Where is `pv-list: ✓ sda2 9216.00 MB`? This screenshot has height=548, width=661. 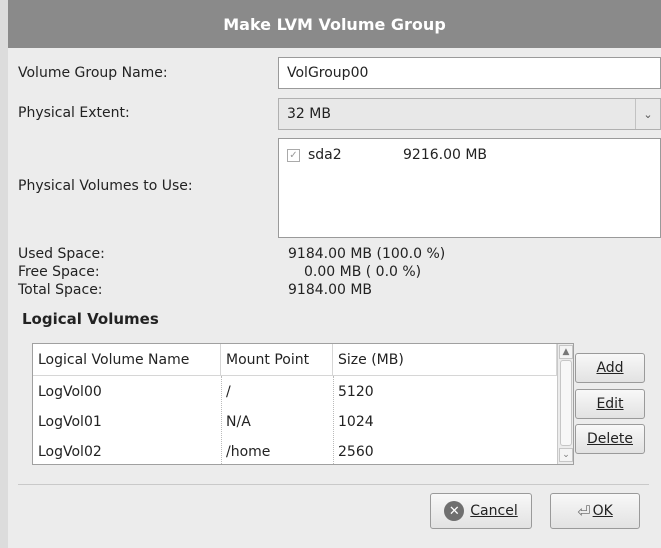
pv-list: ✓ sda2 9216.00 MB is located at coordinates (469, 188).